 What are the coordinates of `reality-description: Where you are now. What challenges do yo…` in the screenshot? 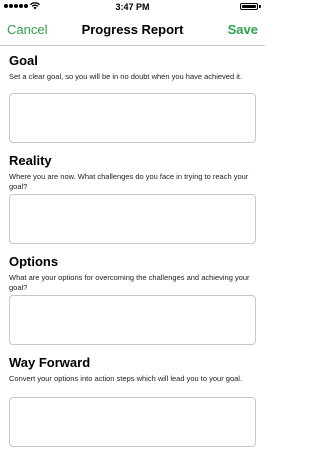 It's located at (129, 181).